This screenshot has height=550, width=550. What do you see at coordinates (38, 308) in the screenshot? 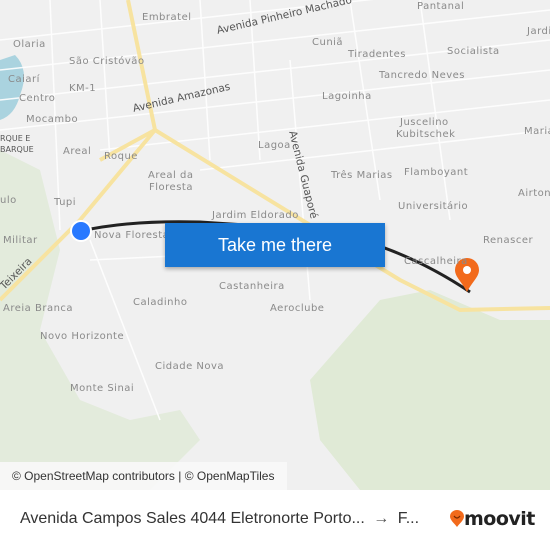
I see `label-areia-branca: Areia Branca` at bounding box center [38, 308].